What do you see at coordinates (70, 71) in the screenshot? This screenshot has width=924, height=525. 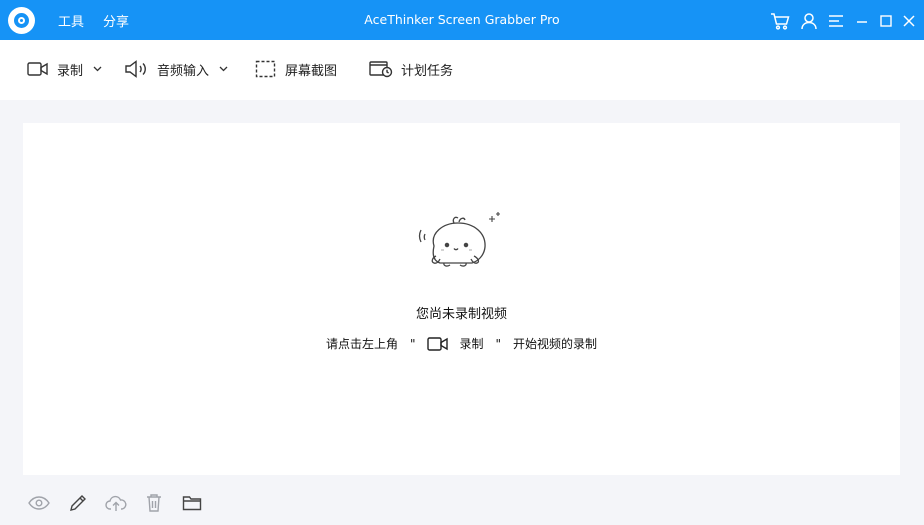 I see `record-label: 录制` at bounding box center [70, 71].